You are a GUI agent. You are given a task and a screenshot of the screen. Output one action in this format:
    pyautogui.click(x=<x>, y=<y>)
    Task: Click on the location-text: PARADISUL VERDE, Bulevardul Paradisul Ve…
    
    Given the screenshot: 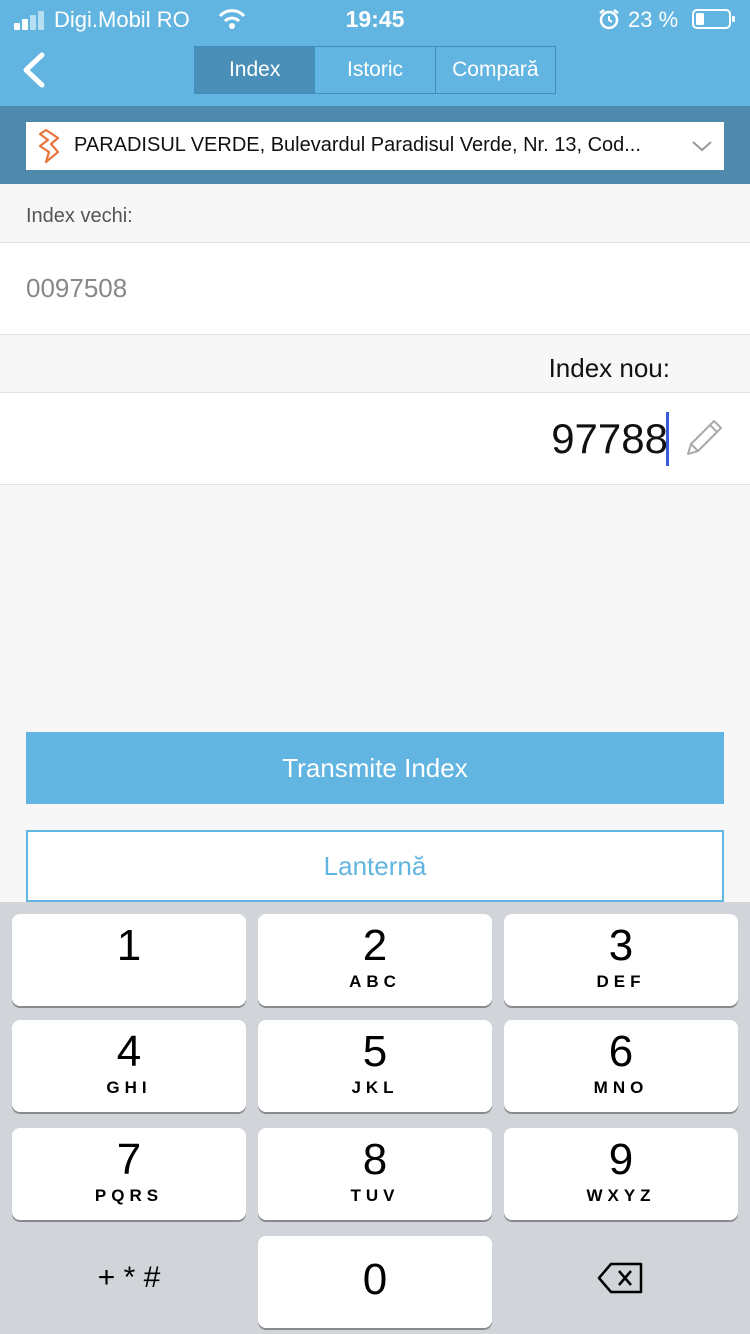 What is the action you would take?
    pyautogui.click(x=357, y=145)
    